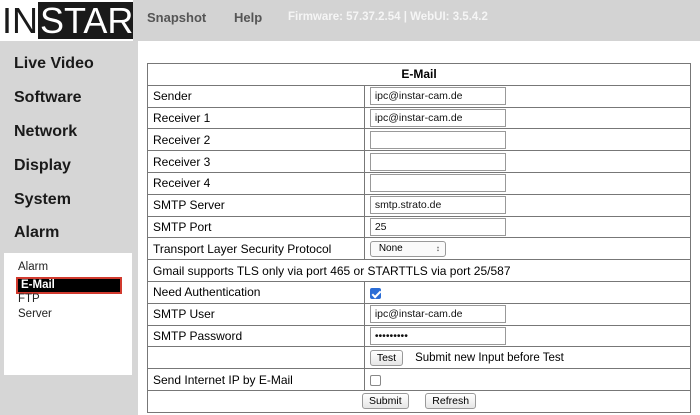  I want to click on sidebar-item-display: Display, so click(42, 166).